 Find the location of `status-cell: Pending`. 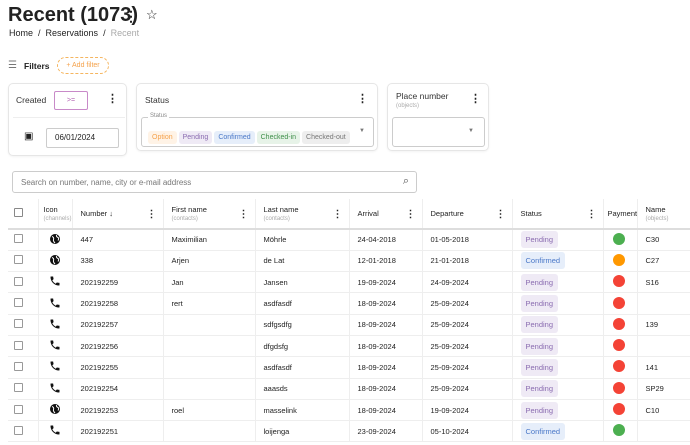

status-cell: Pending is located at coordinates (558, 389).